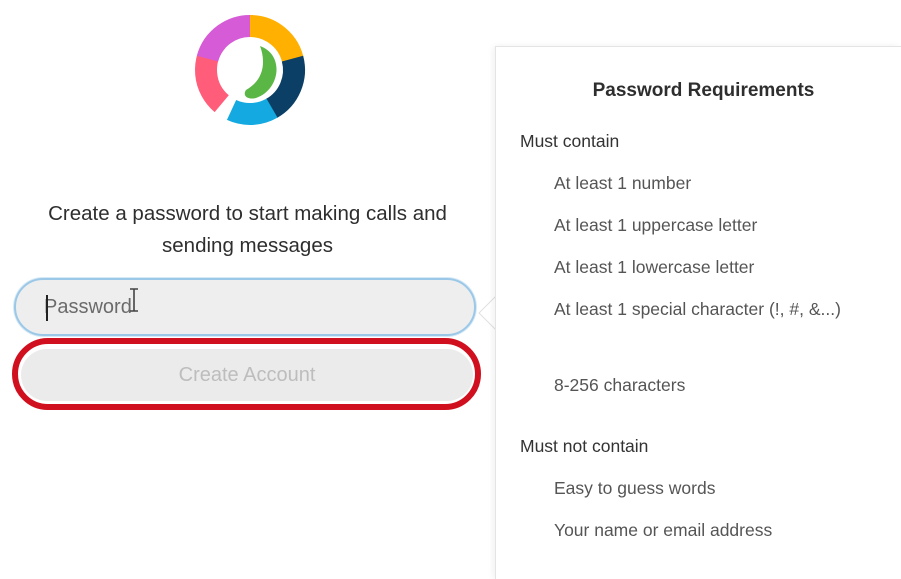  What do you see at coordinates (663, 530) in the screenshot?
I see `prohibited-item: Your name or email address` at bounding box center [663, 530].